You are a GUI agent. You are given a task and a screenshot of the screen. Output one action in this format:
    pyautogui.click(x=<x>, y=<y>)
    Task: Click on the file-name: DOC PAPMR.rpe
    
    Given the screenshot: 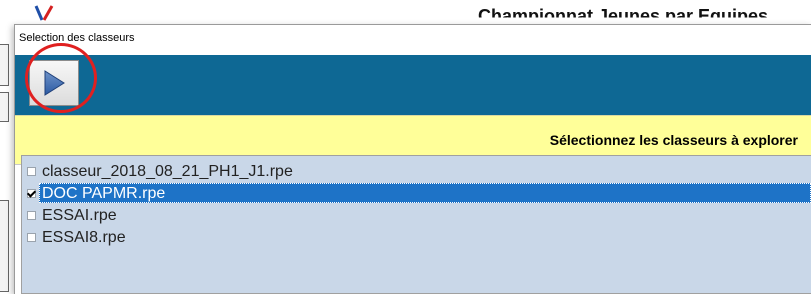 What is the action you would take?
    pyautogui.click(x=425, y=193)
    